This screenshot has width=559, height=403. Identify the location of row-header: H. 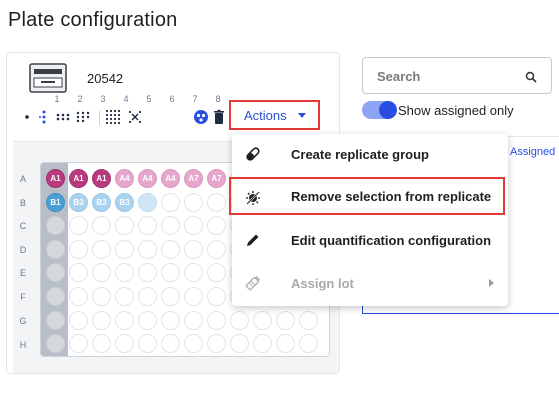
(23, 345).